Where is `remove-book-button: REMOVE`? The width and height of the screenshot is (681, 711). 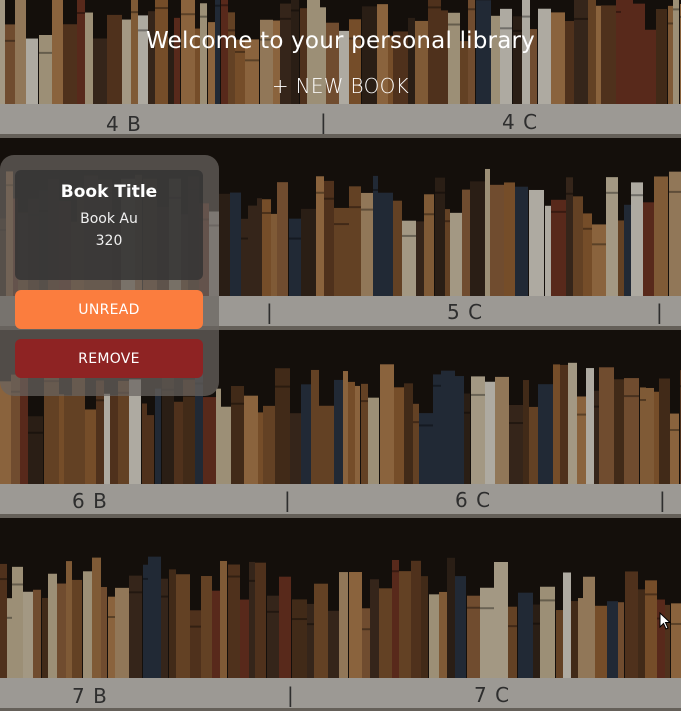 remove-book-button: REMOVE is located at coordinates (109, 358).